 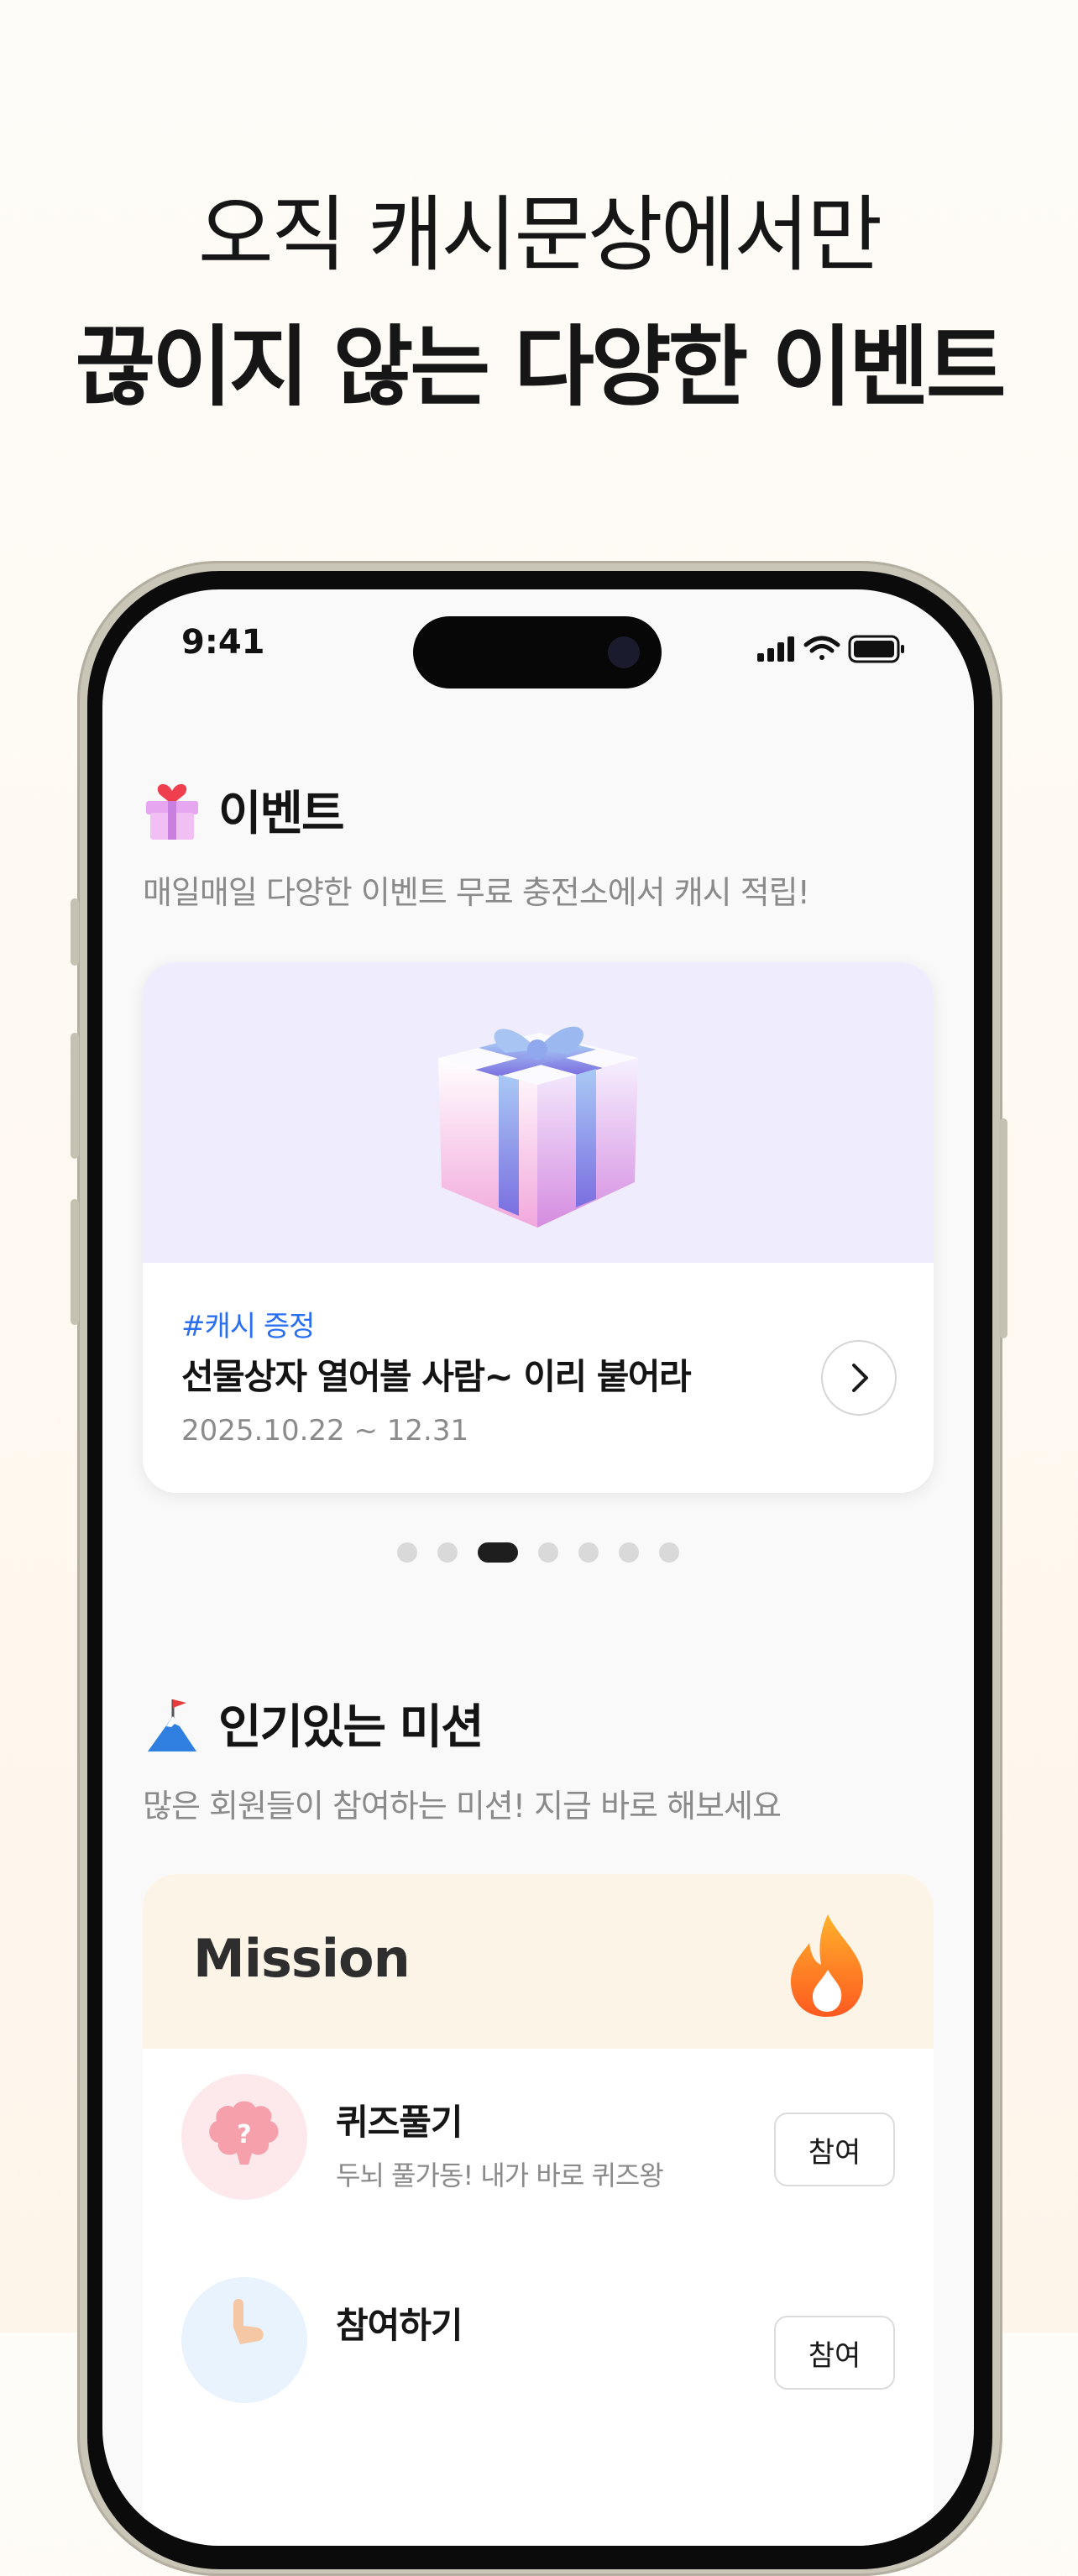 What do you see at coordinates (351, 1727) in the screenshot?
I see `missions-title-text: 인기있는 미션` at bounding box center [351, 1727].